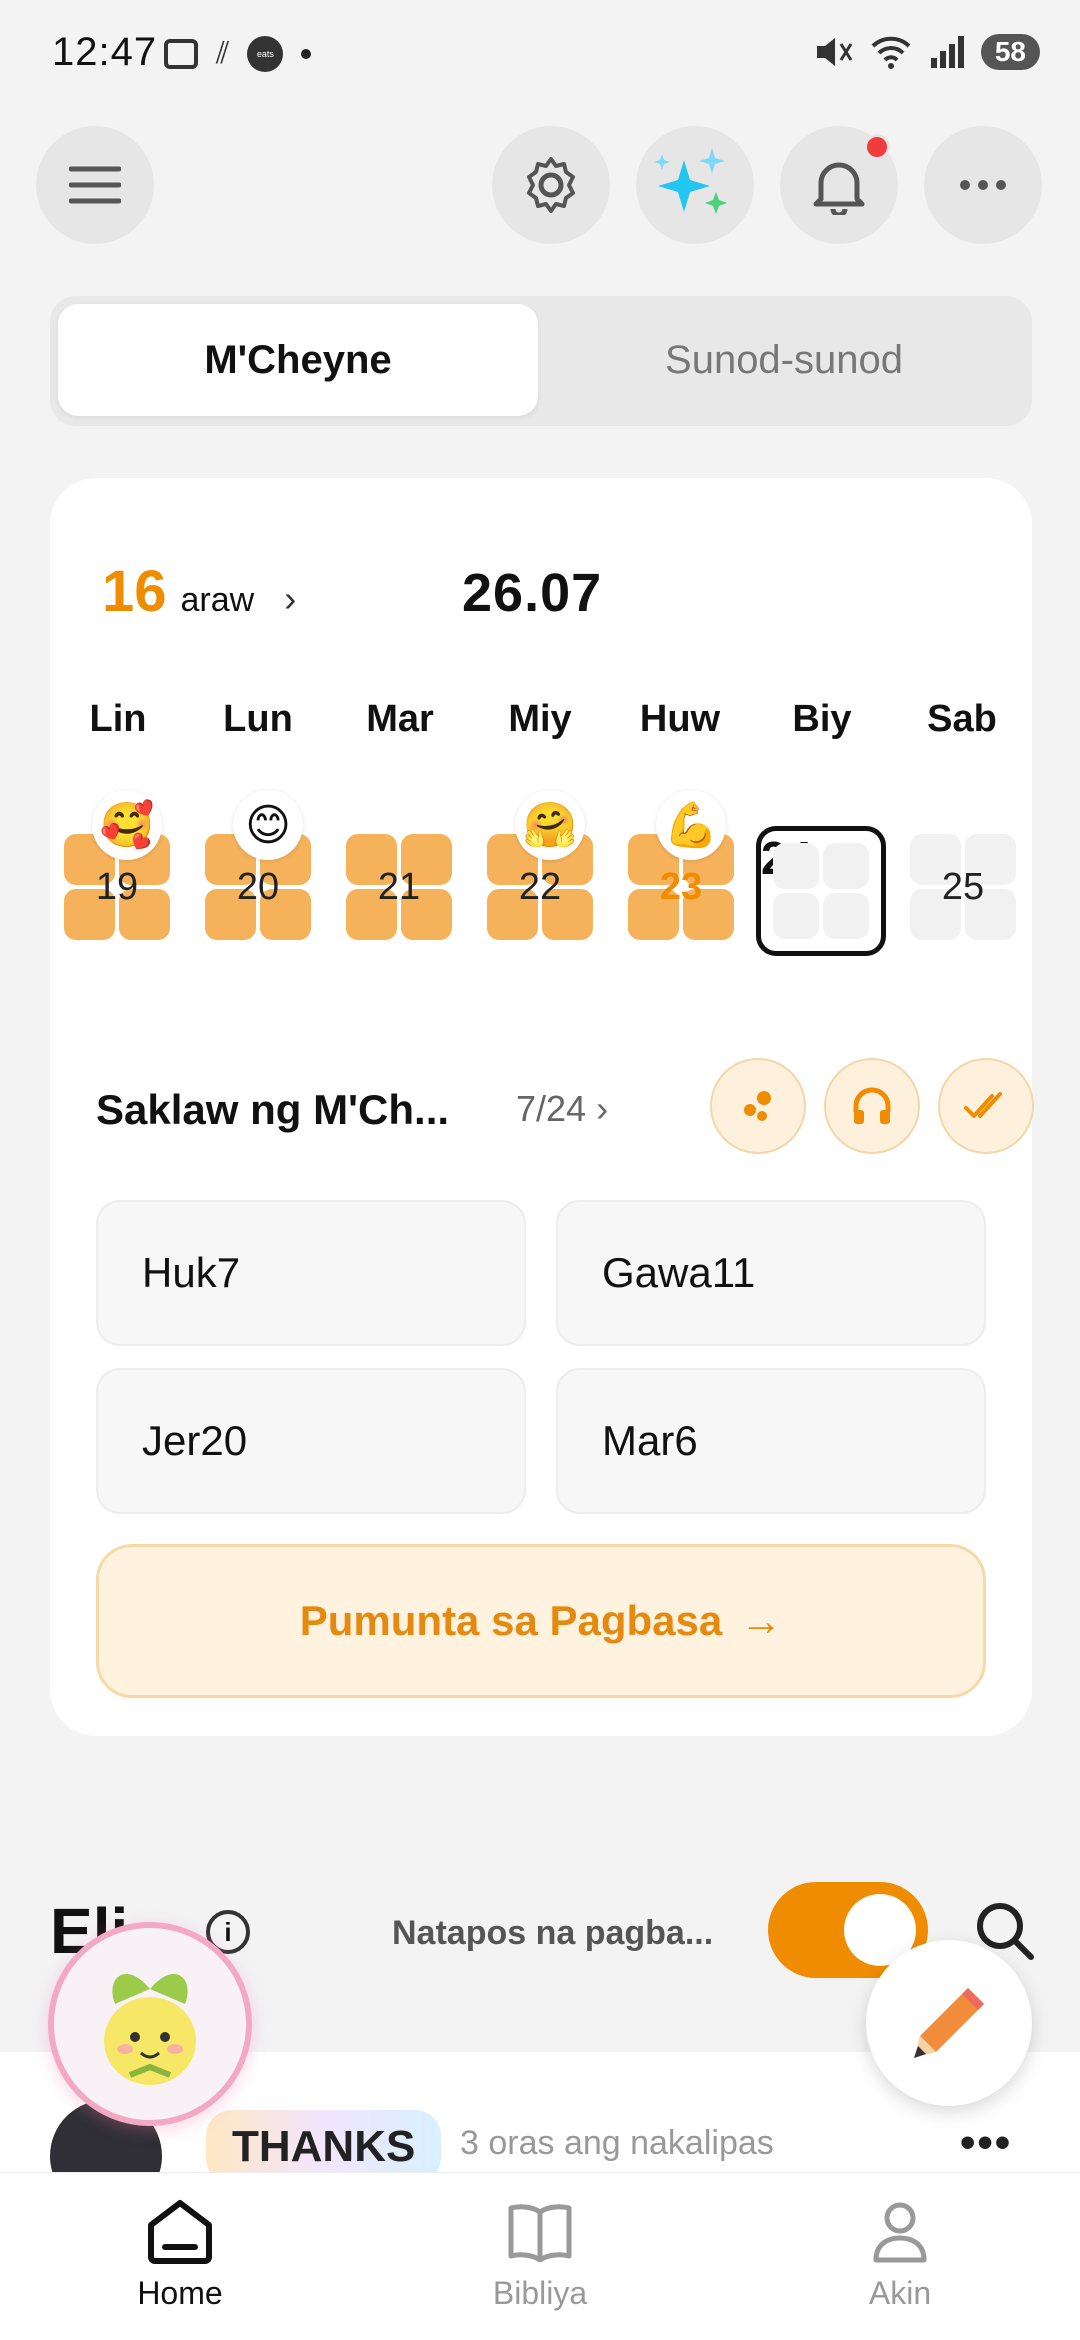 The image size is (1080, 2340). I want to click on nav-label: Akin, so click(900, 2293).